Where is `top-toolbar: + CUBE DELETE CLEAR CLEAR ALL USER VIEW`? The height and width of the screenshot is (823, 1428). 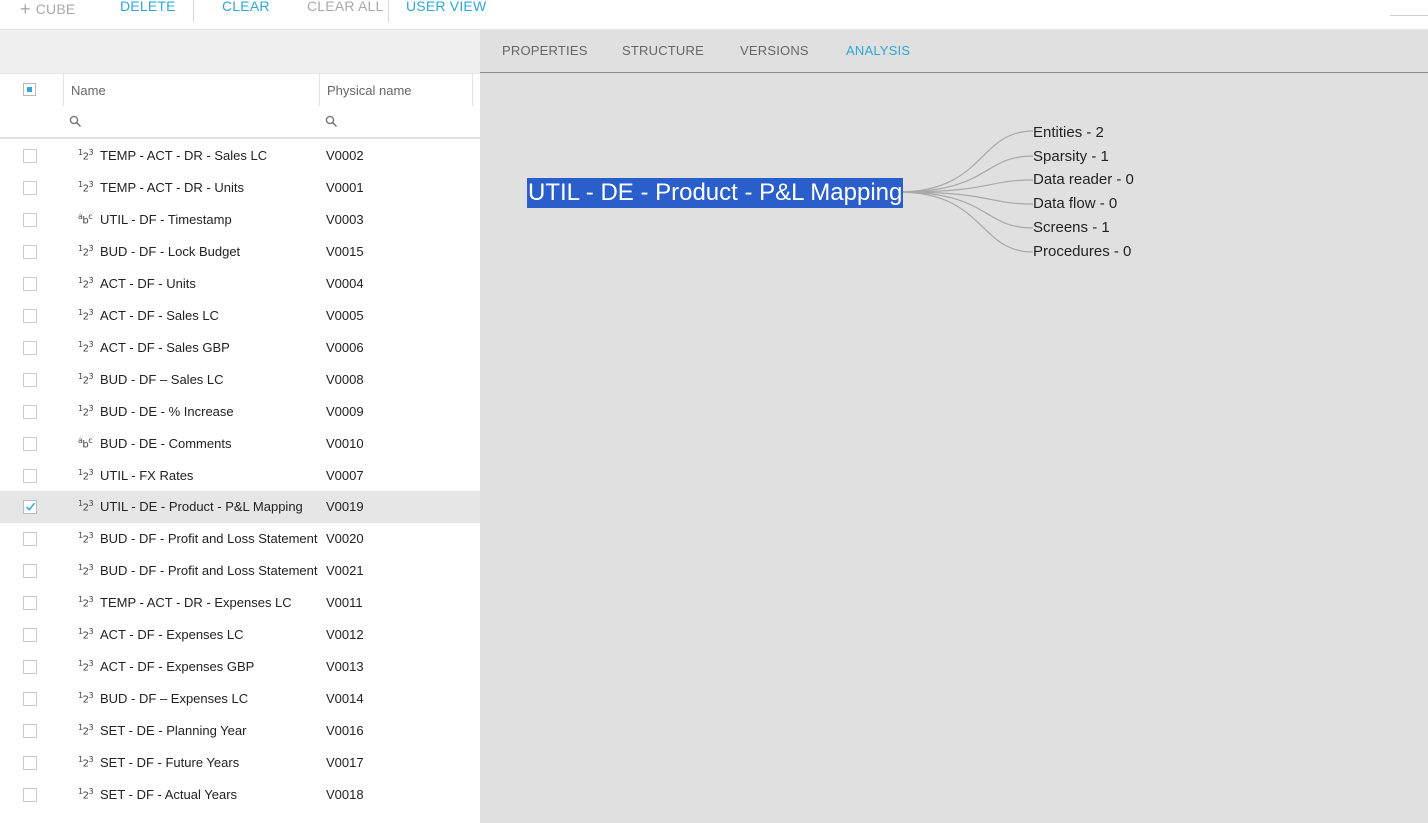 top-toolbar: + CUBE DELETE CLEAR CLEAR ALL USER VIEW is located at coordinates (714, 15).